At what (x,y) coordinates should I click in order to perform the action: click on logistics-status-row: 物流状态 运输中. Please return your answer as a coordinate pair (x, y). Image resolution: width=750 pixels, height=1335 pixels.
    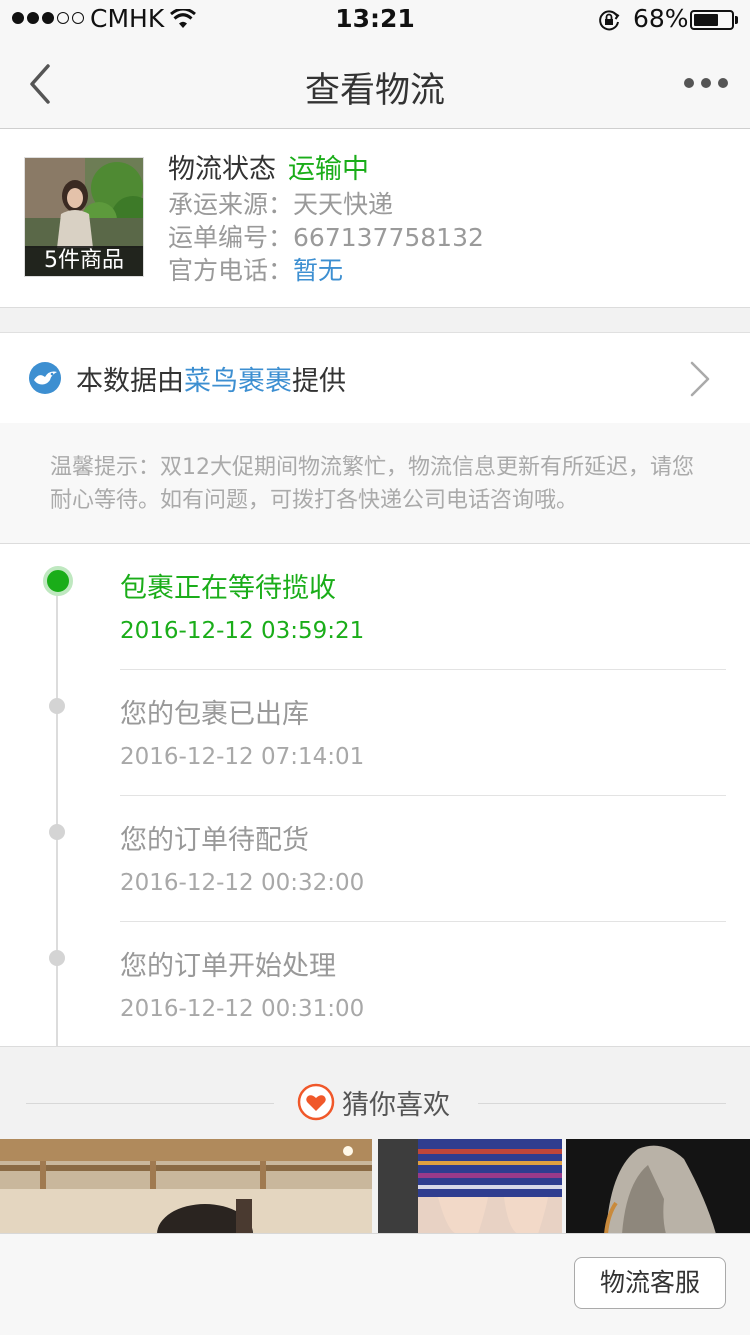
    Looking at the image, I should click on (326, 169).